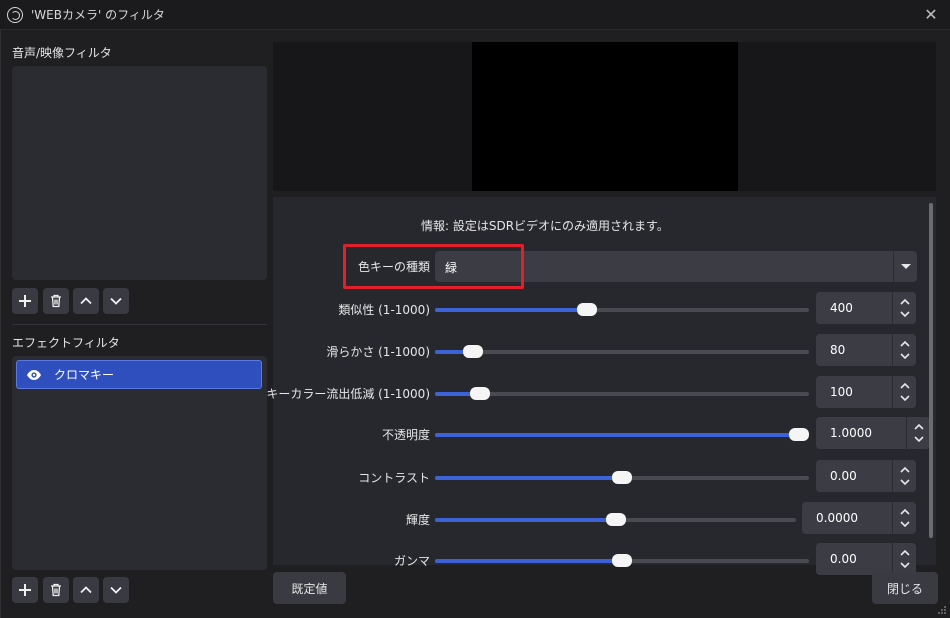  I want to click on row-label: キーカラー流出低減 (1-1000), so click(348, 394).